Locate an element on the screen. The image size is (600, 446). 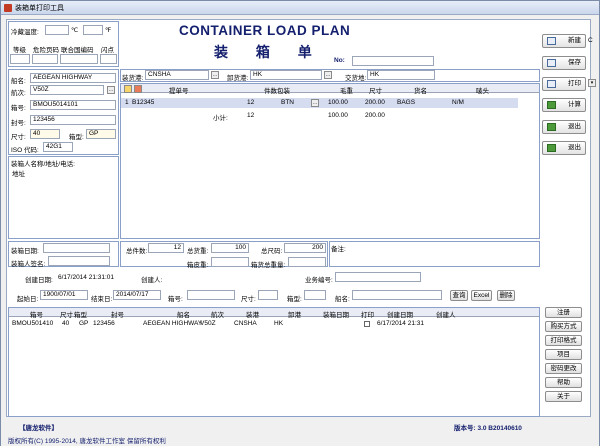
list-row-voyage: V50Z is located at coordinates (208, 323).